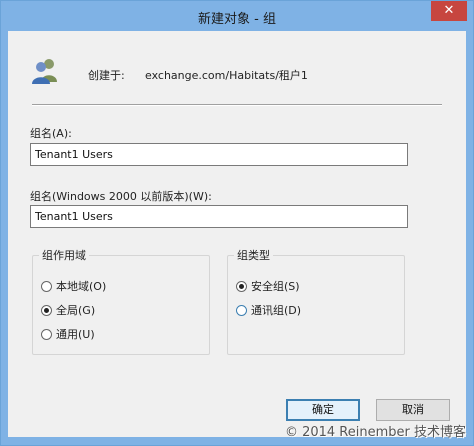  What do you see at coordinates (76, 310) in the screenshot?
I see `scope-option-label: 全局(G)` at bounding box center [76, 310].